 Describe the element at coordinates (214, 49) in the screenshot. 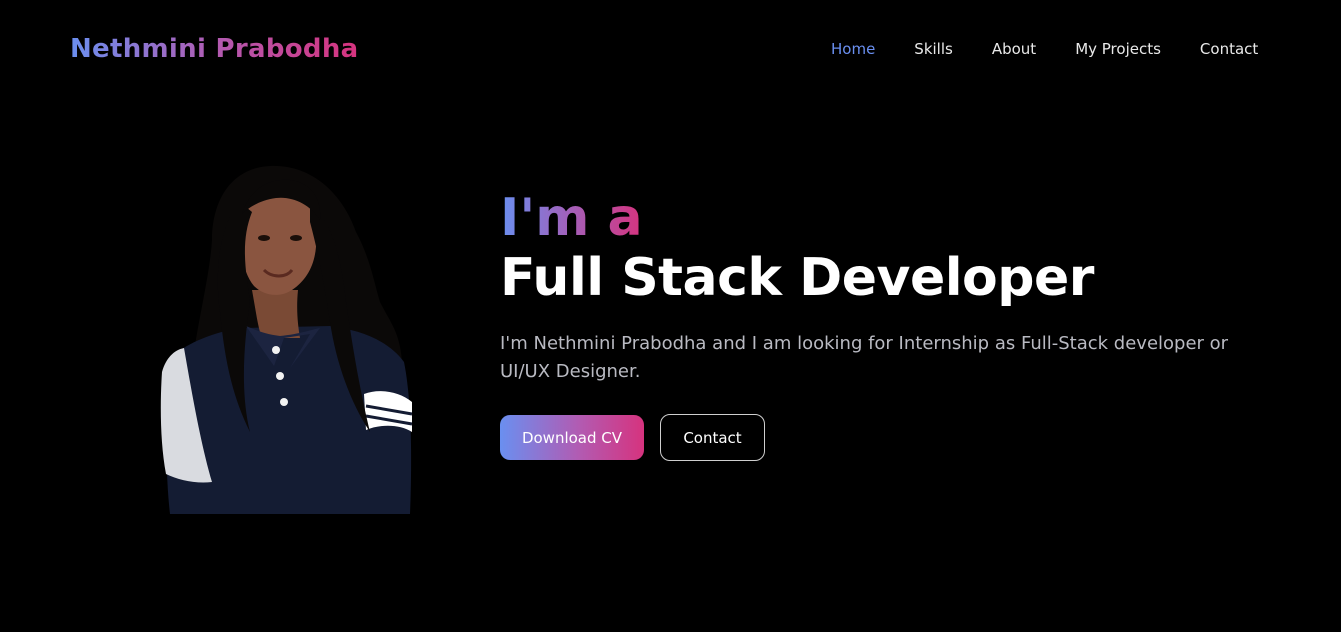

I see `site-logo: Nethmini Prabodha` at that location.